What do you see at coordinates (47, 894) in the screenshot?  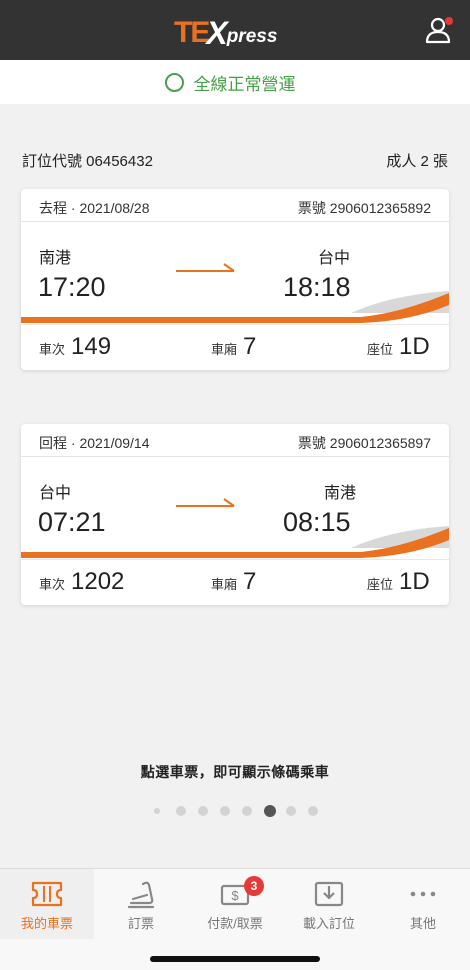 I see `ticket-icon` at bounding box center [47, 894].